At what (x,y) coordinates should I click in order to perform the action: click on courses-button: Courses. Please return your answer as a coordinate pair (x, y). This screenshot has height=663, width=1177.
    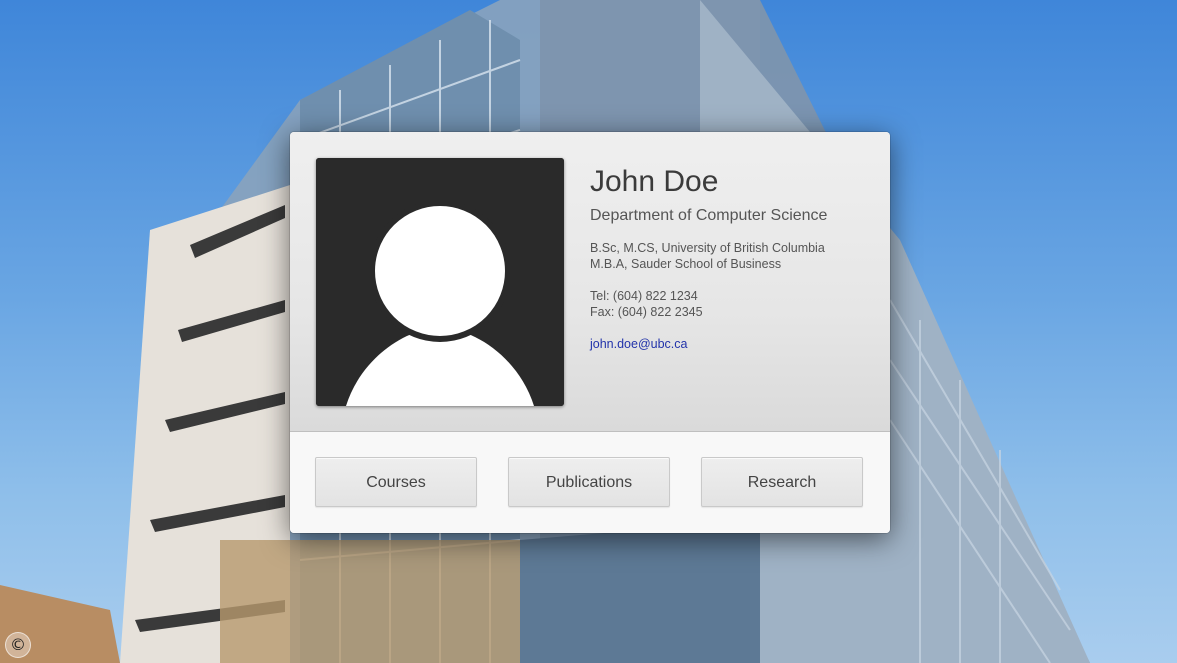
    Looking at the image, I should click on (396, 482).